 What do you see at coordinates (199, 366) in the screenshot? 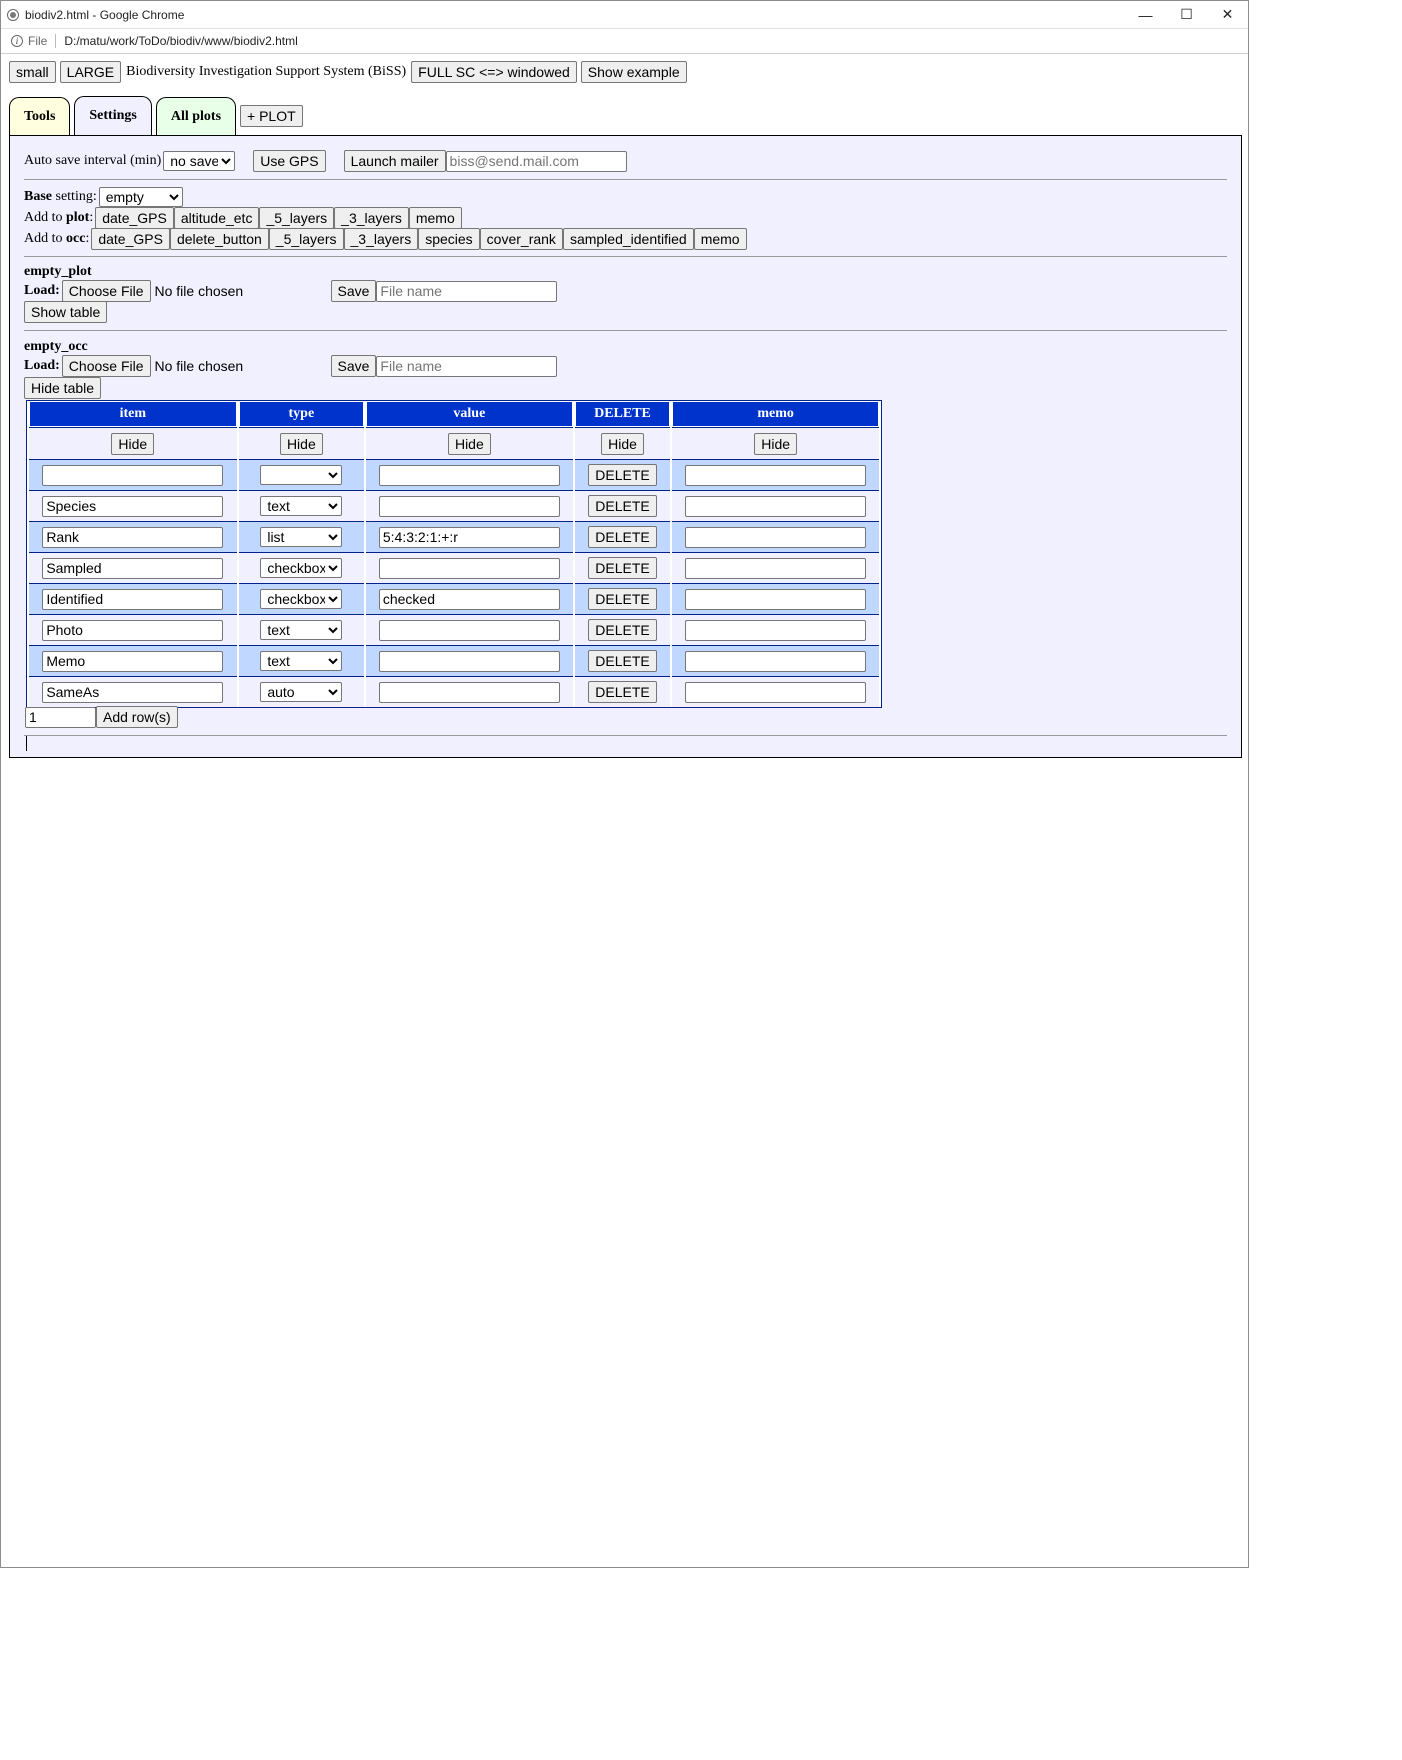
I see `occ-no-file-text: No file chosen` at bounding box center [199, 366].